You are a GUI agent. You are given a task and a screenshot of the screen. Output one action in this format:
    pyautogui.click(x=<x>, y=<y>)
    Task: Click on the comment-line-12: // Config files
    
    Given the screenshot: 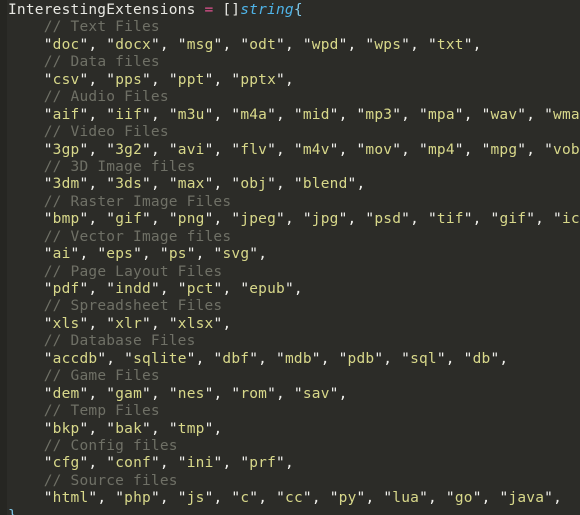 What is the action you would take?
    pyautogui.click(x=290, y=446)
    